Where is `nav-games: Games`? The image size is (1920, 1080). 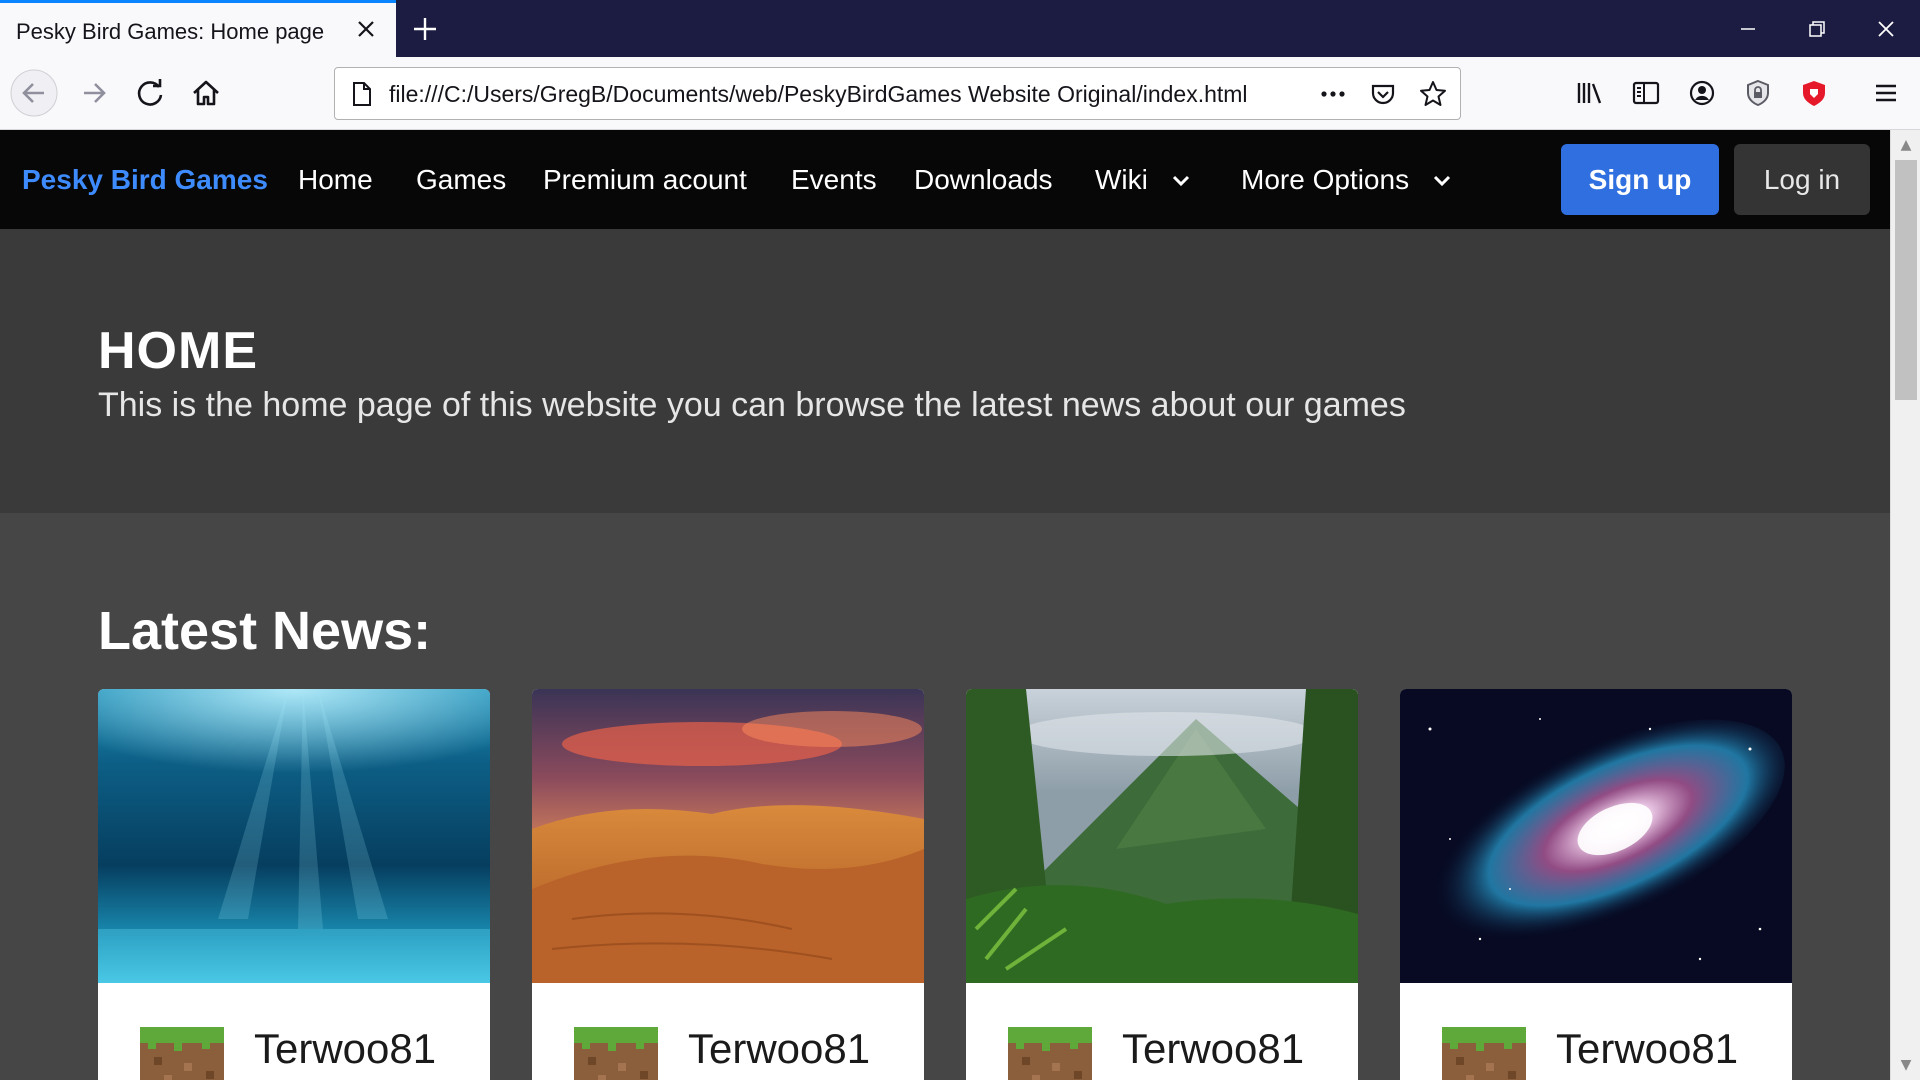 nav-games: Games is located at coordinates (461, 180).